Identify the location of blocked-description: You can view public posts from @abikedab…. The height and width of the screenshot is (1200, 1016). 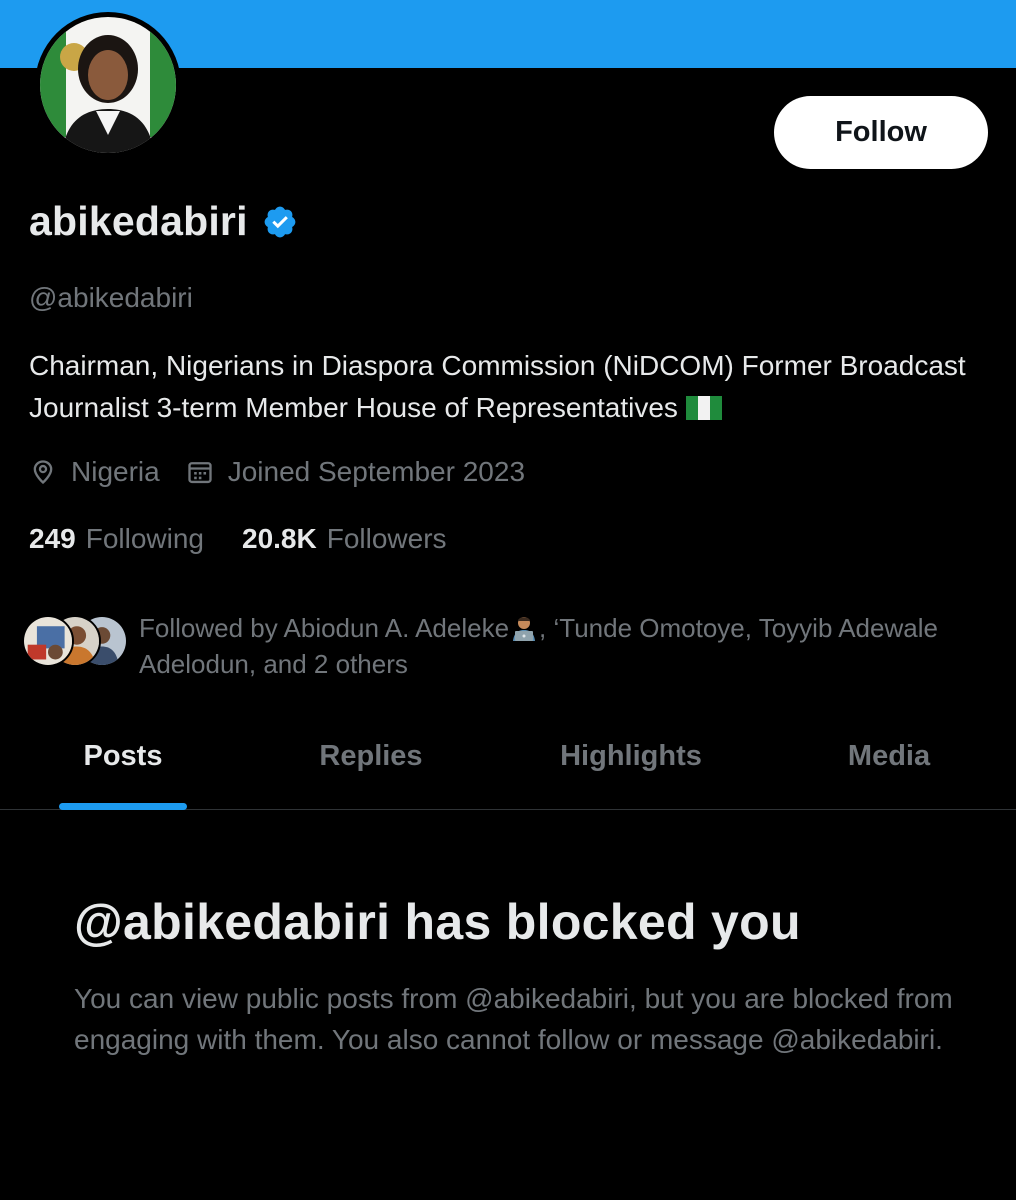
(513, 1019).